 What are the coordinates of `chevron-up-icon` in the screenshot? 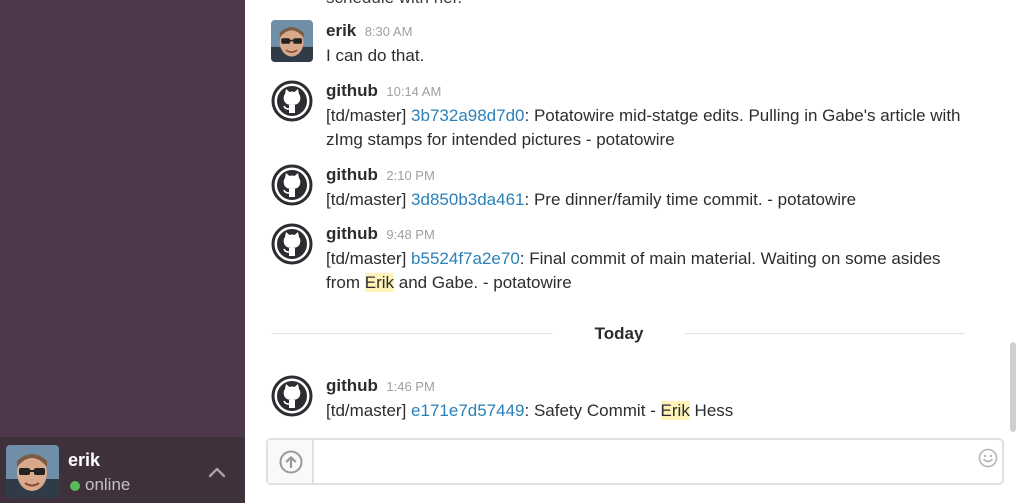 It's located at (217, 472).